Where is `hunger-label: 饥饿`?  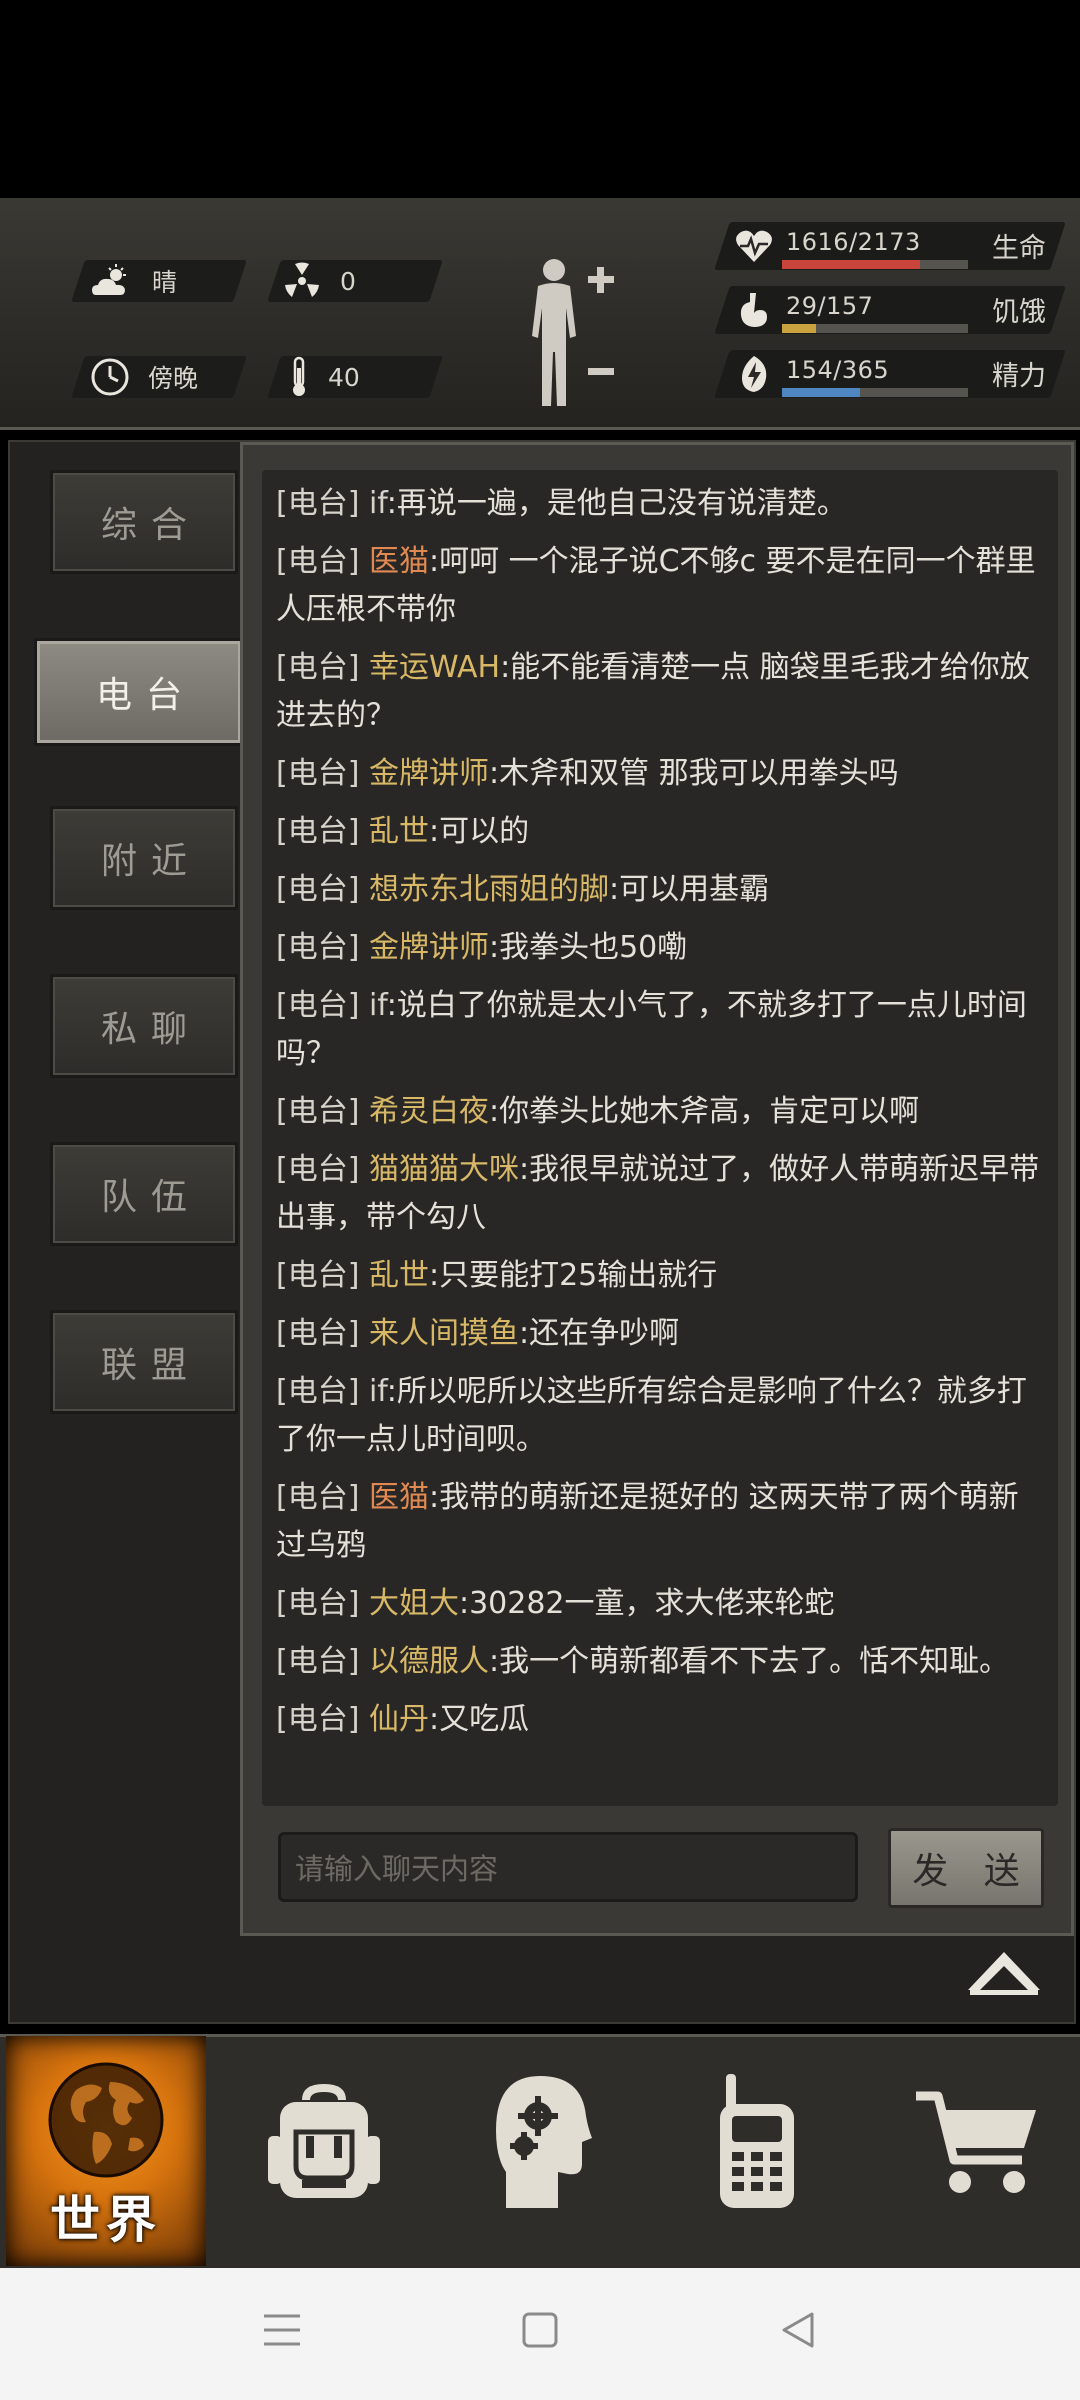
hunger-label: 饥饿 is located at coordinates (1019, 312).